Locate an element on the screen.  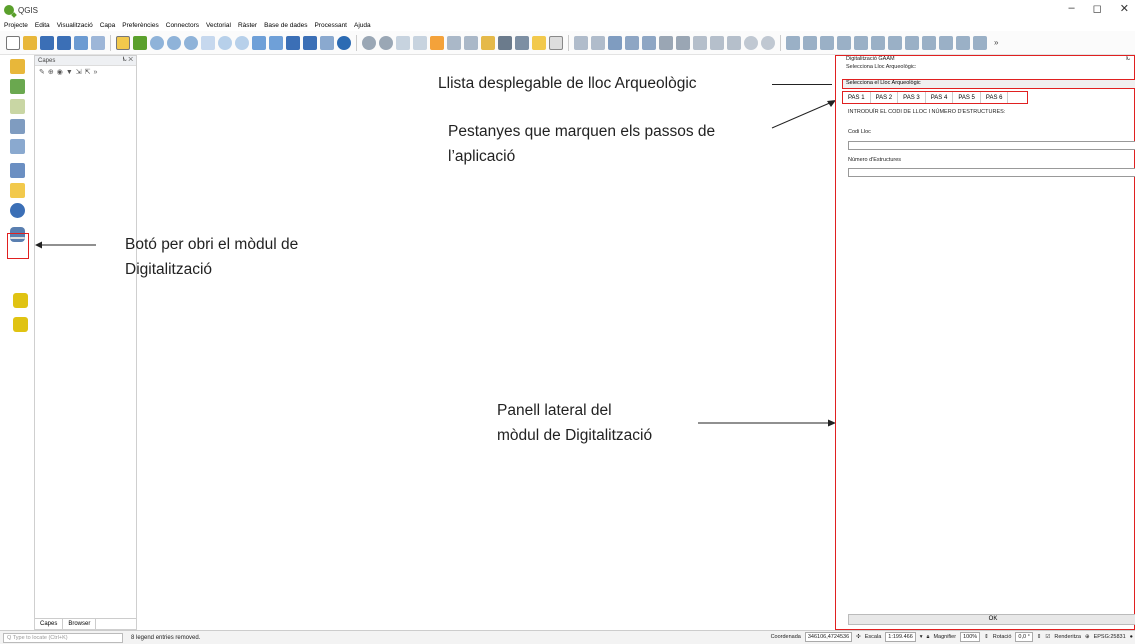
text-annotation-icon is located at coordinates (556, 42).